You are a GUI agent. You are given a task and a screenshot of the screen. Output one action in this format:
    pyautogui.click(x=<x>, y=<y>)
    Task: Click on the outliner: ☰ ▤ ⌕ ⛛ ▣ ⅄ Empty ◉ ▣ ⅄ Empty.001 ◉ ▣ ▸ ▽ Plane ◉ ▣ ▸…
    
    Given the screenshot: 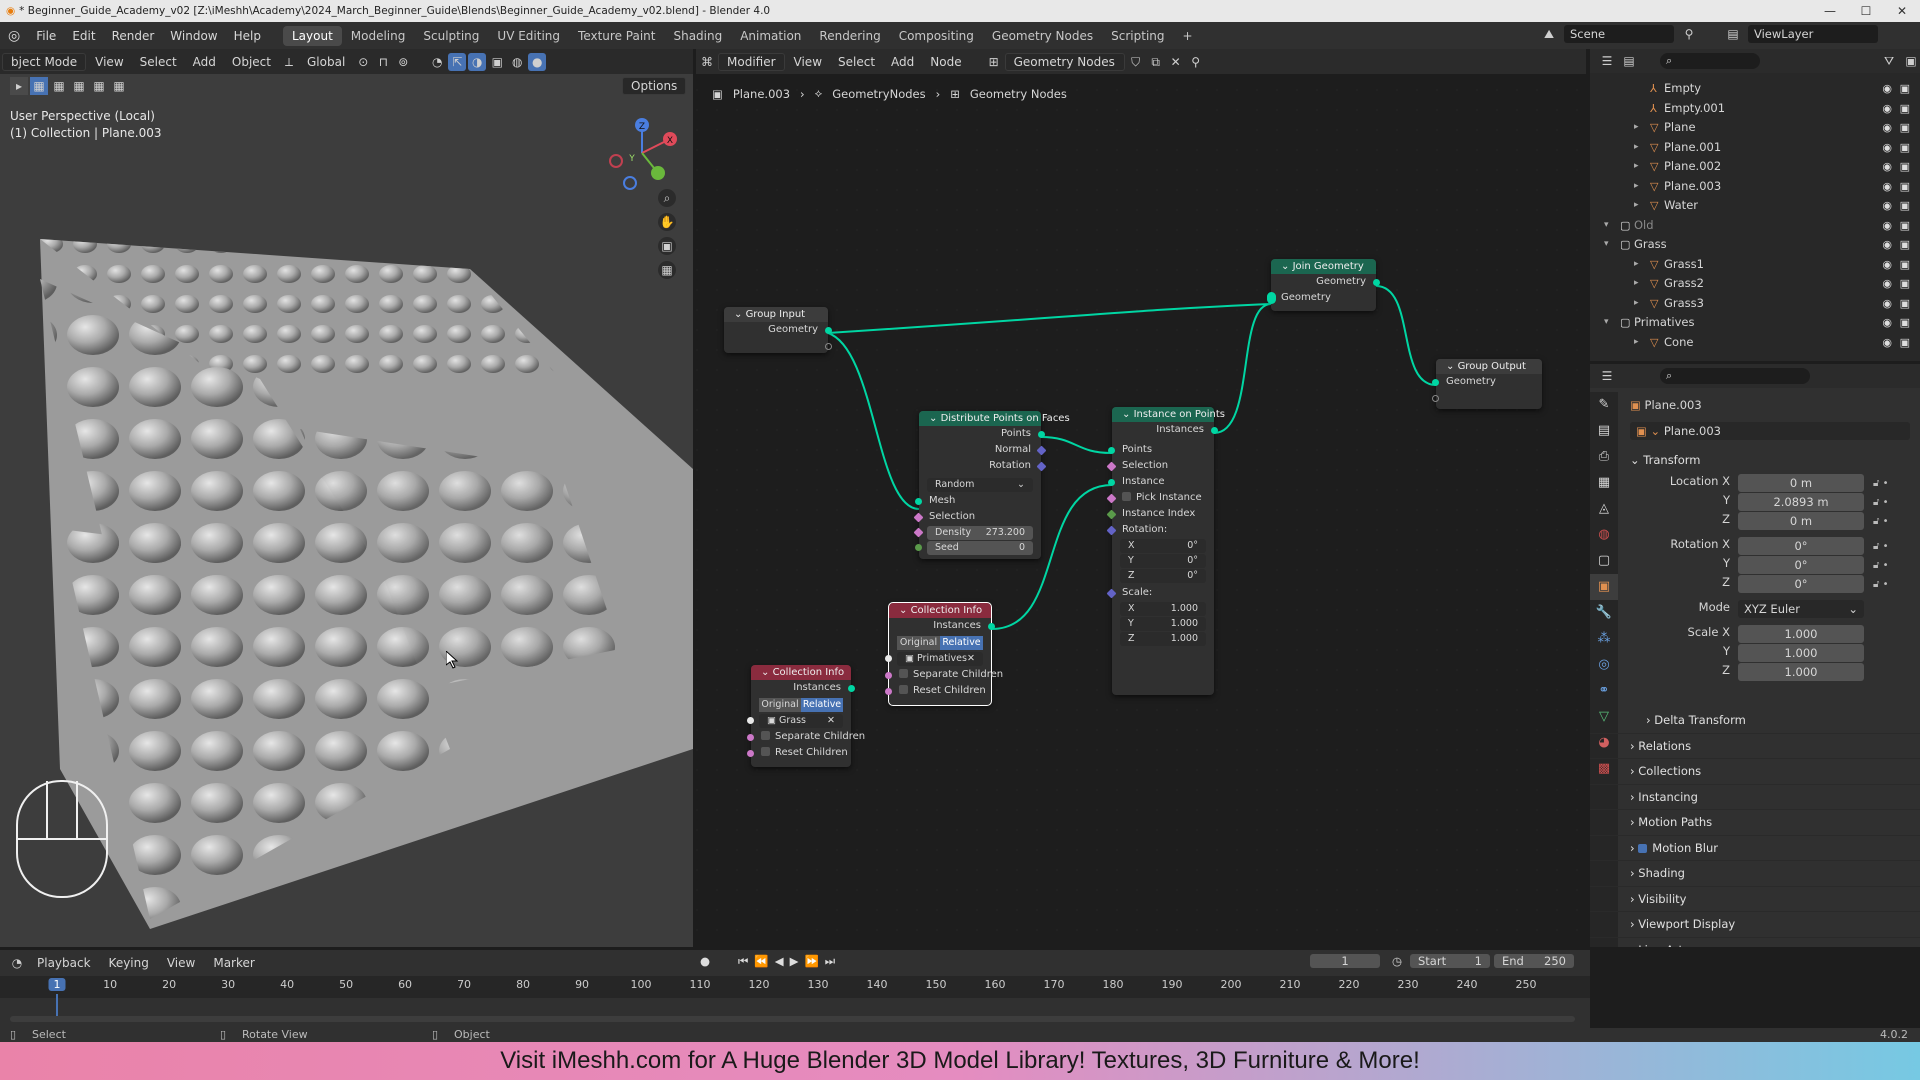 What is the action you would take?
    pyautogui.click(x=1755, y=205)
    